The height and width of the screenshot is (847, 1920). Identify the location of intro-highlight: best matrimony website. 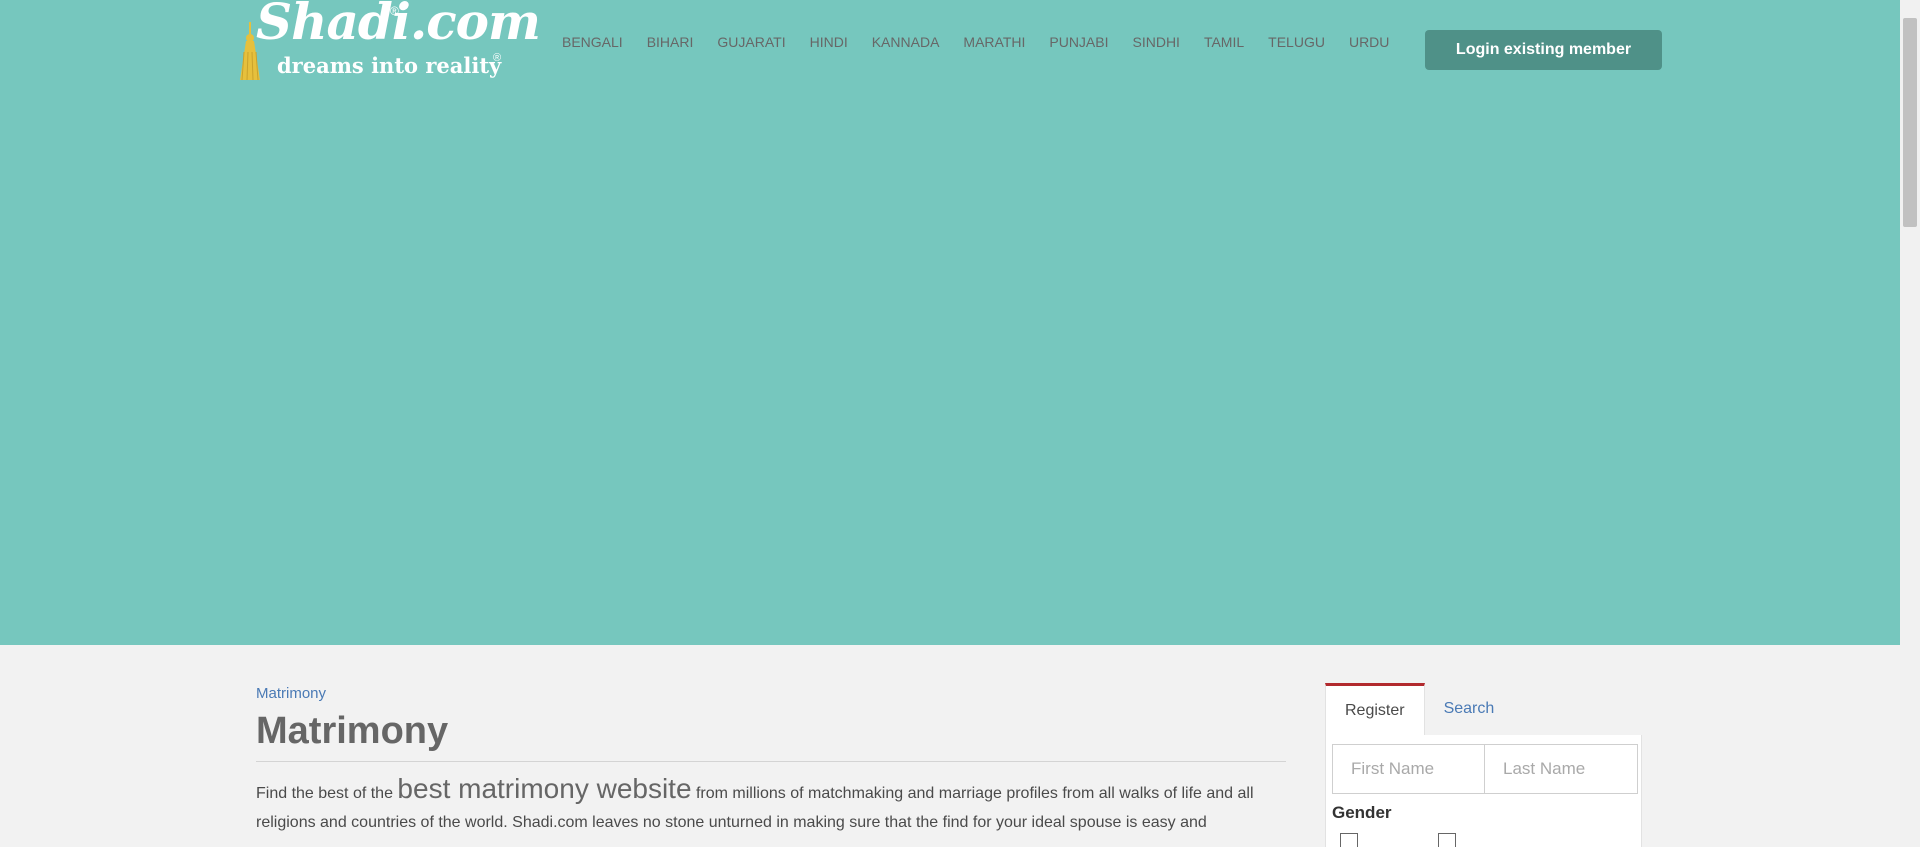
(544, 788).